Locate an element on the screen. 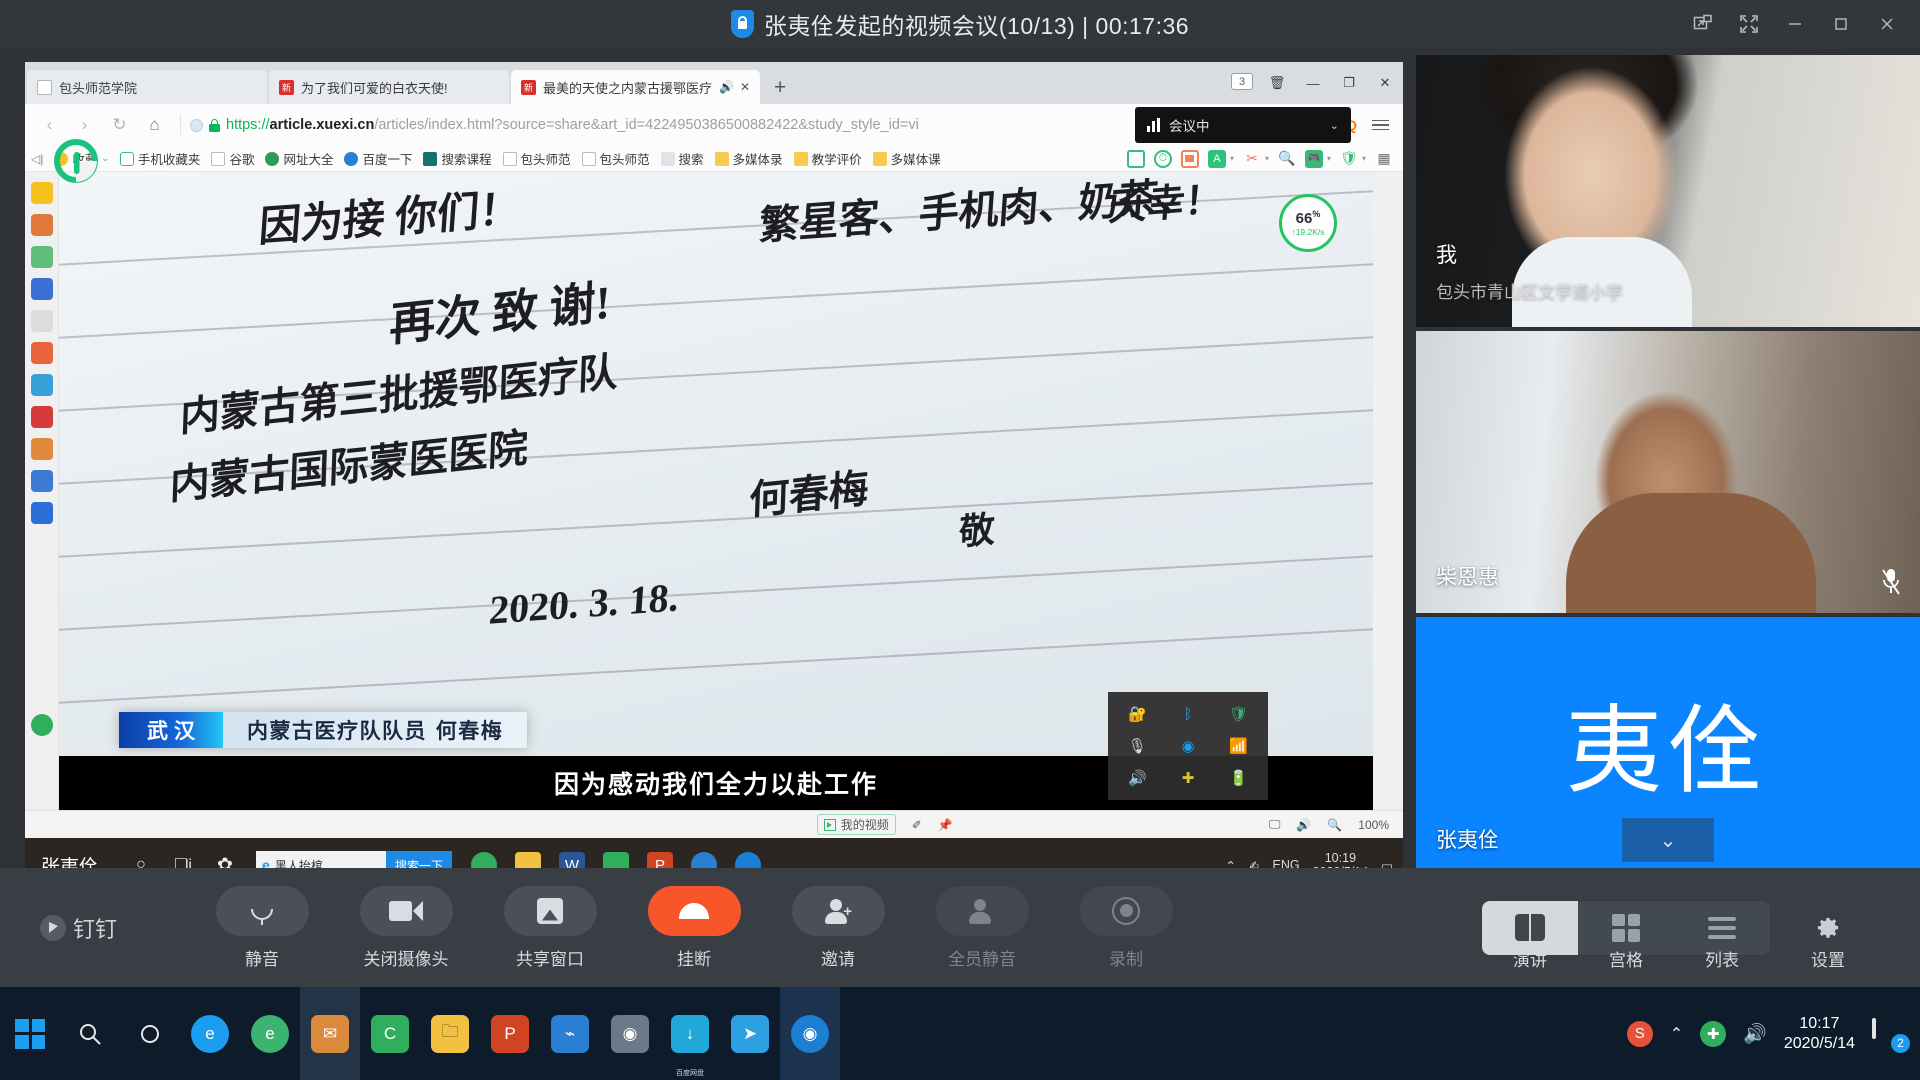 This screenshot has height=1080, width=1920. taskbar-app-dingtalk: ◉ is located at coordinates (810, 1033).